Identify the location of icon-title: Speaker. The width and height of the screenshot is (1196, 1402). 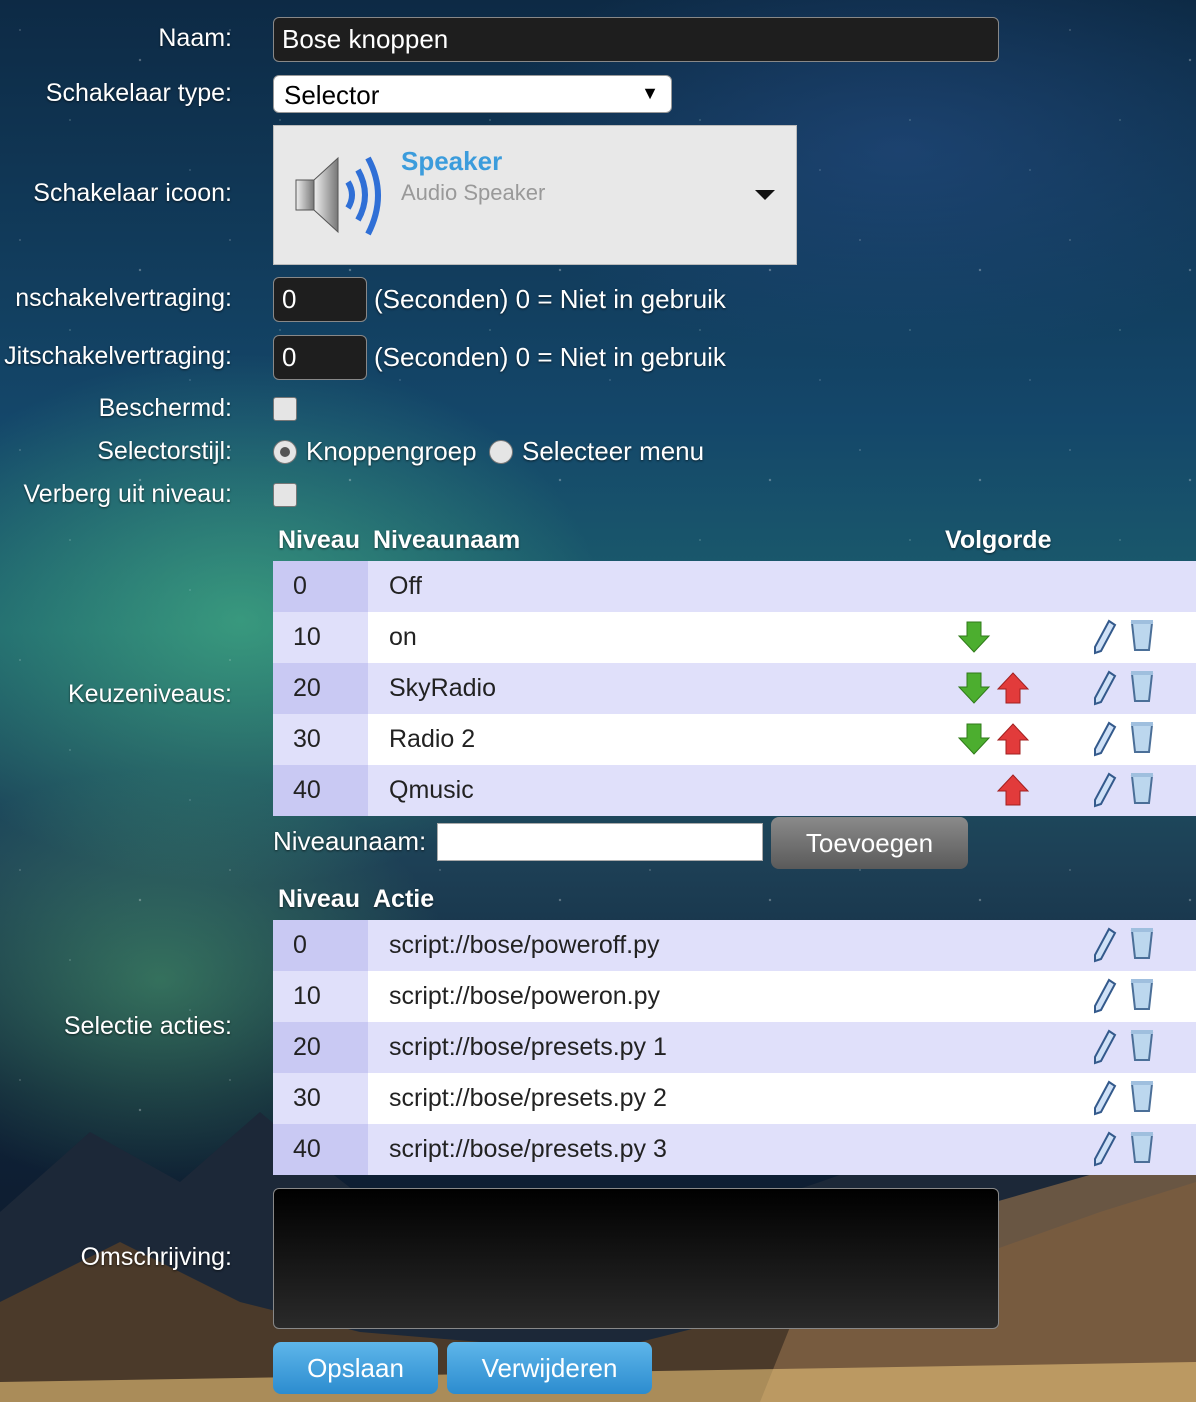
(452, 161).